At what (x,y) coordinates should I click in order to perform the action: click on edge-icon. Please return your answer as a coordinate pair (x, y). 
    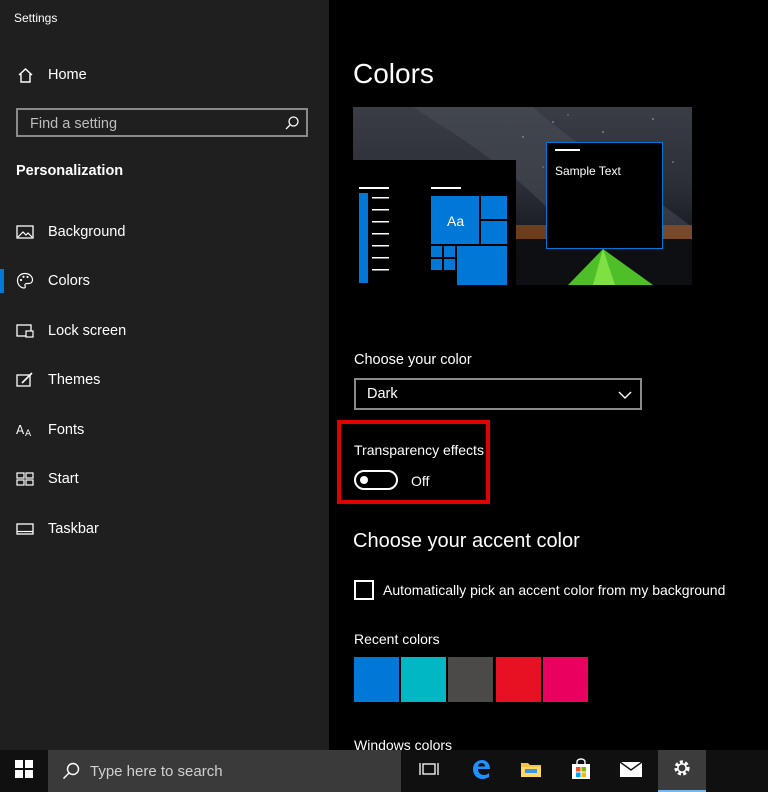
    Looking at the image, I should click on (481, 771).